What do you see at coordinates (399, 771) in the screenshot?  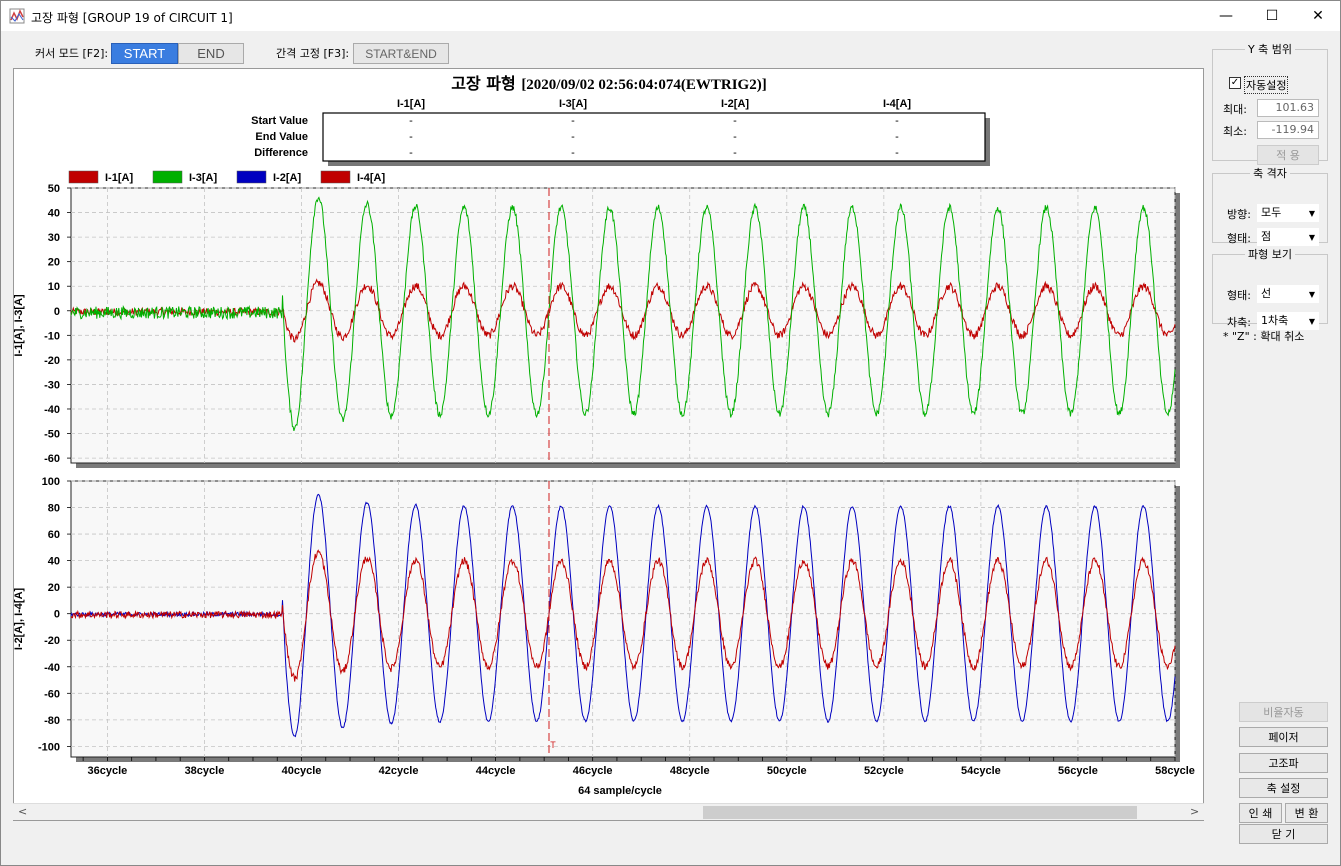 I see `x-tick-label: 42cycle` at bounding box center [399, 771].